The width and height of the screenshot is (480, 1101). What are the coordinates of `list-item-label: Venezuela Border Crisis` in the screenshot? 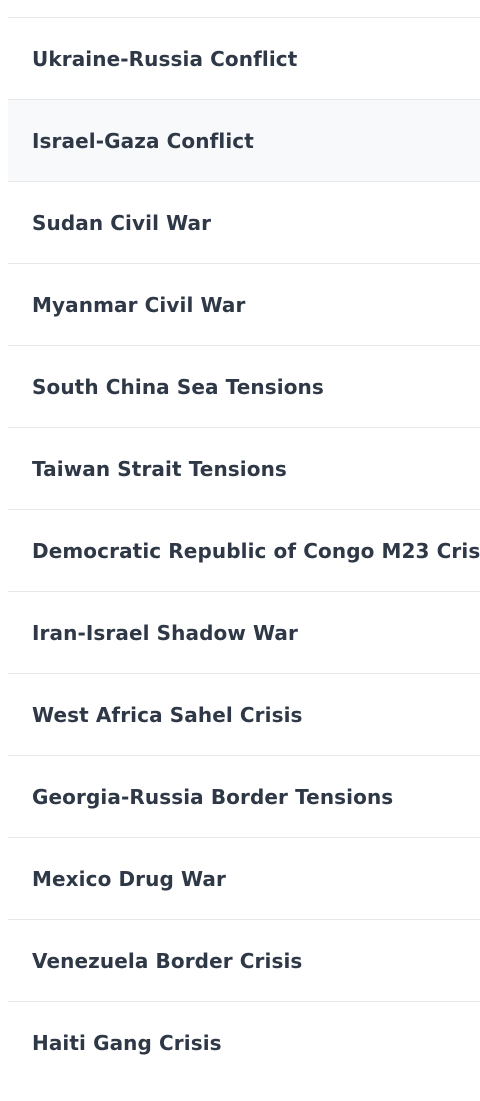 It's located at (167, 960).